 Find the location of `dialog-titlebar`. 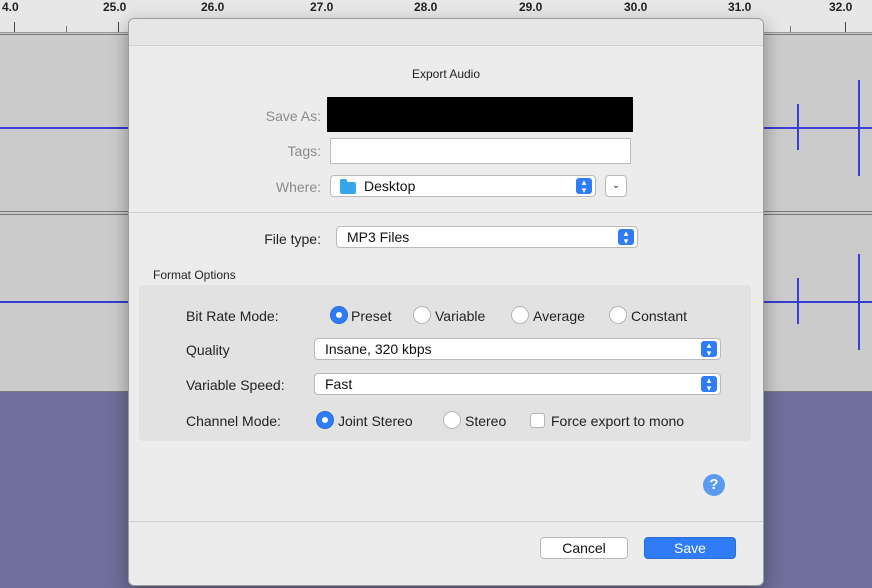

dialog-titlebar is located at coordinates (446, 32).